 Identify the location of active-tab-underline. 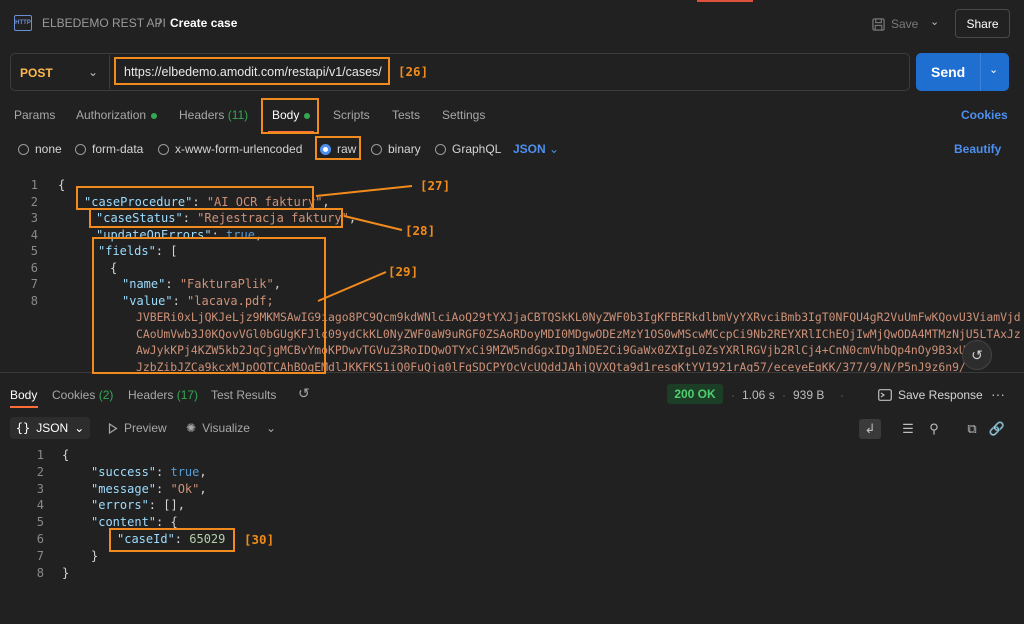
(24, 407).